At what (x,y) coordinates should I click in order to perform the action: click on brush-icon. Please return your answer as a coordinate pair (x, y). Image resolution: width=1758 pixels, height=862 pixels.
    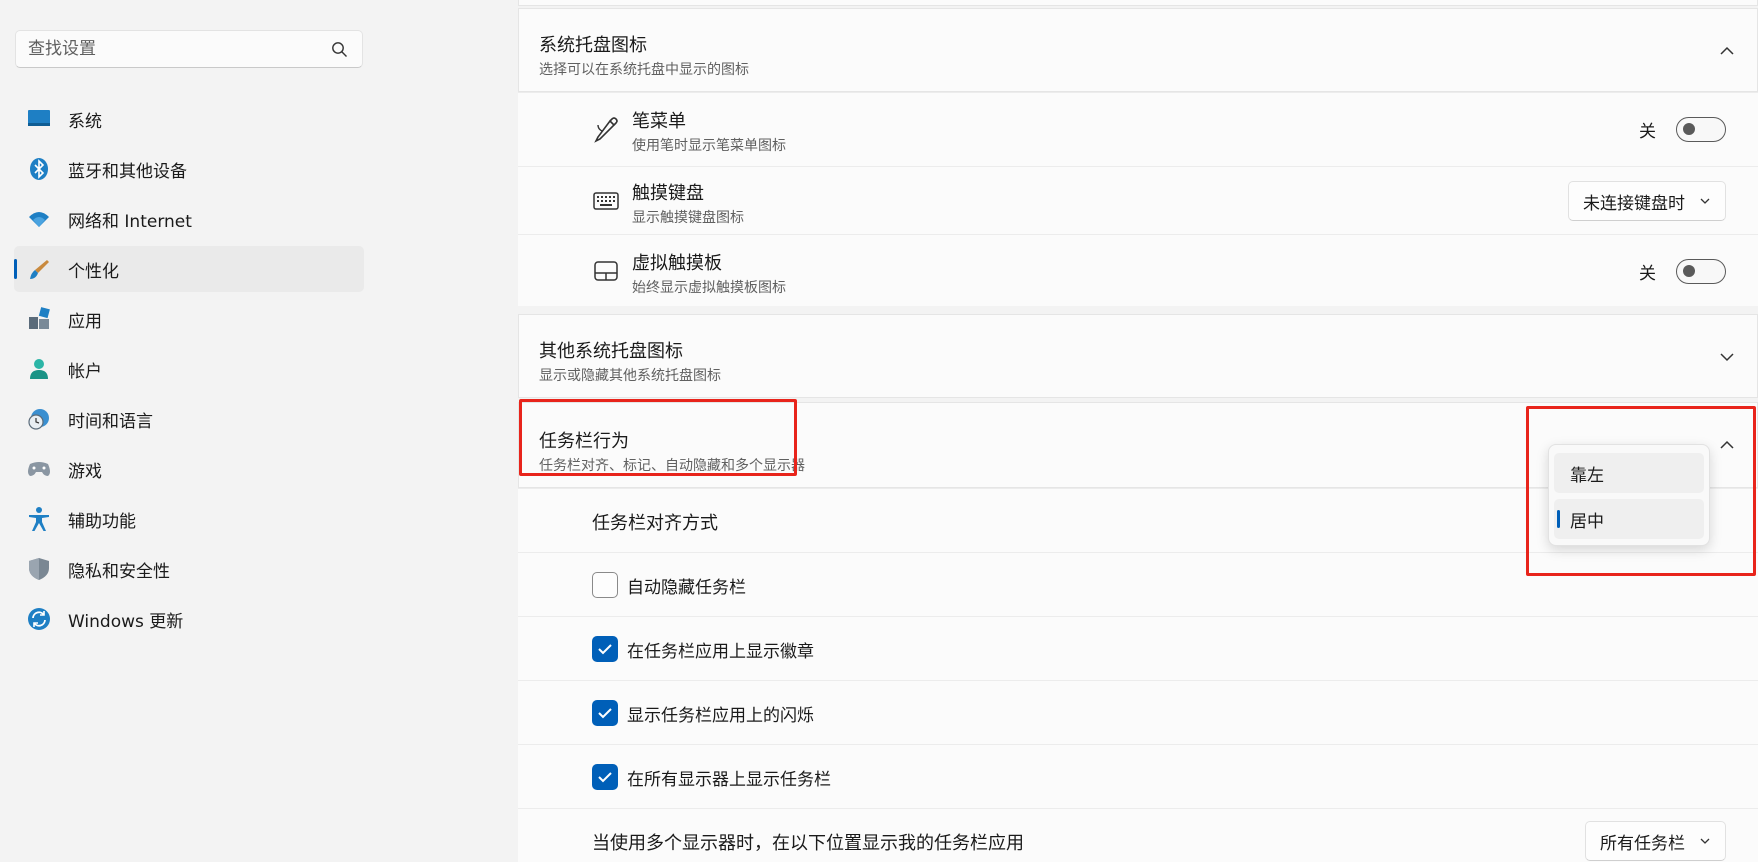
    Looking at the image, I should click on (39, 269).